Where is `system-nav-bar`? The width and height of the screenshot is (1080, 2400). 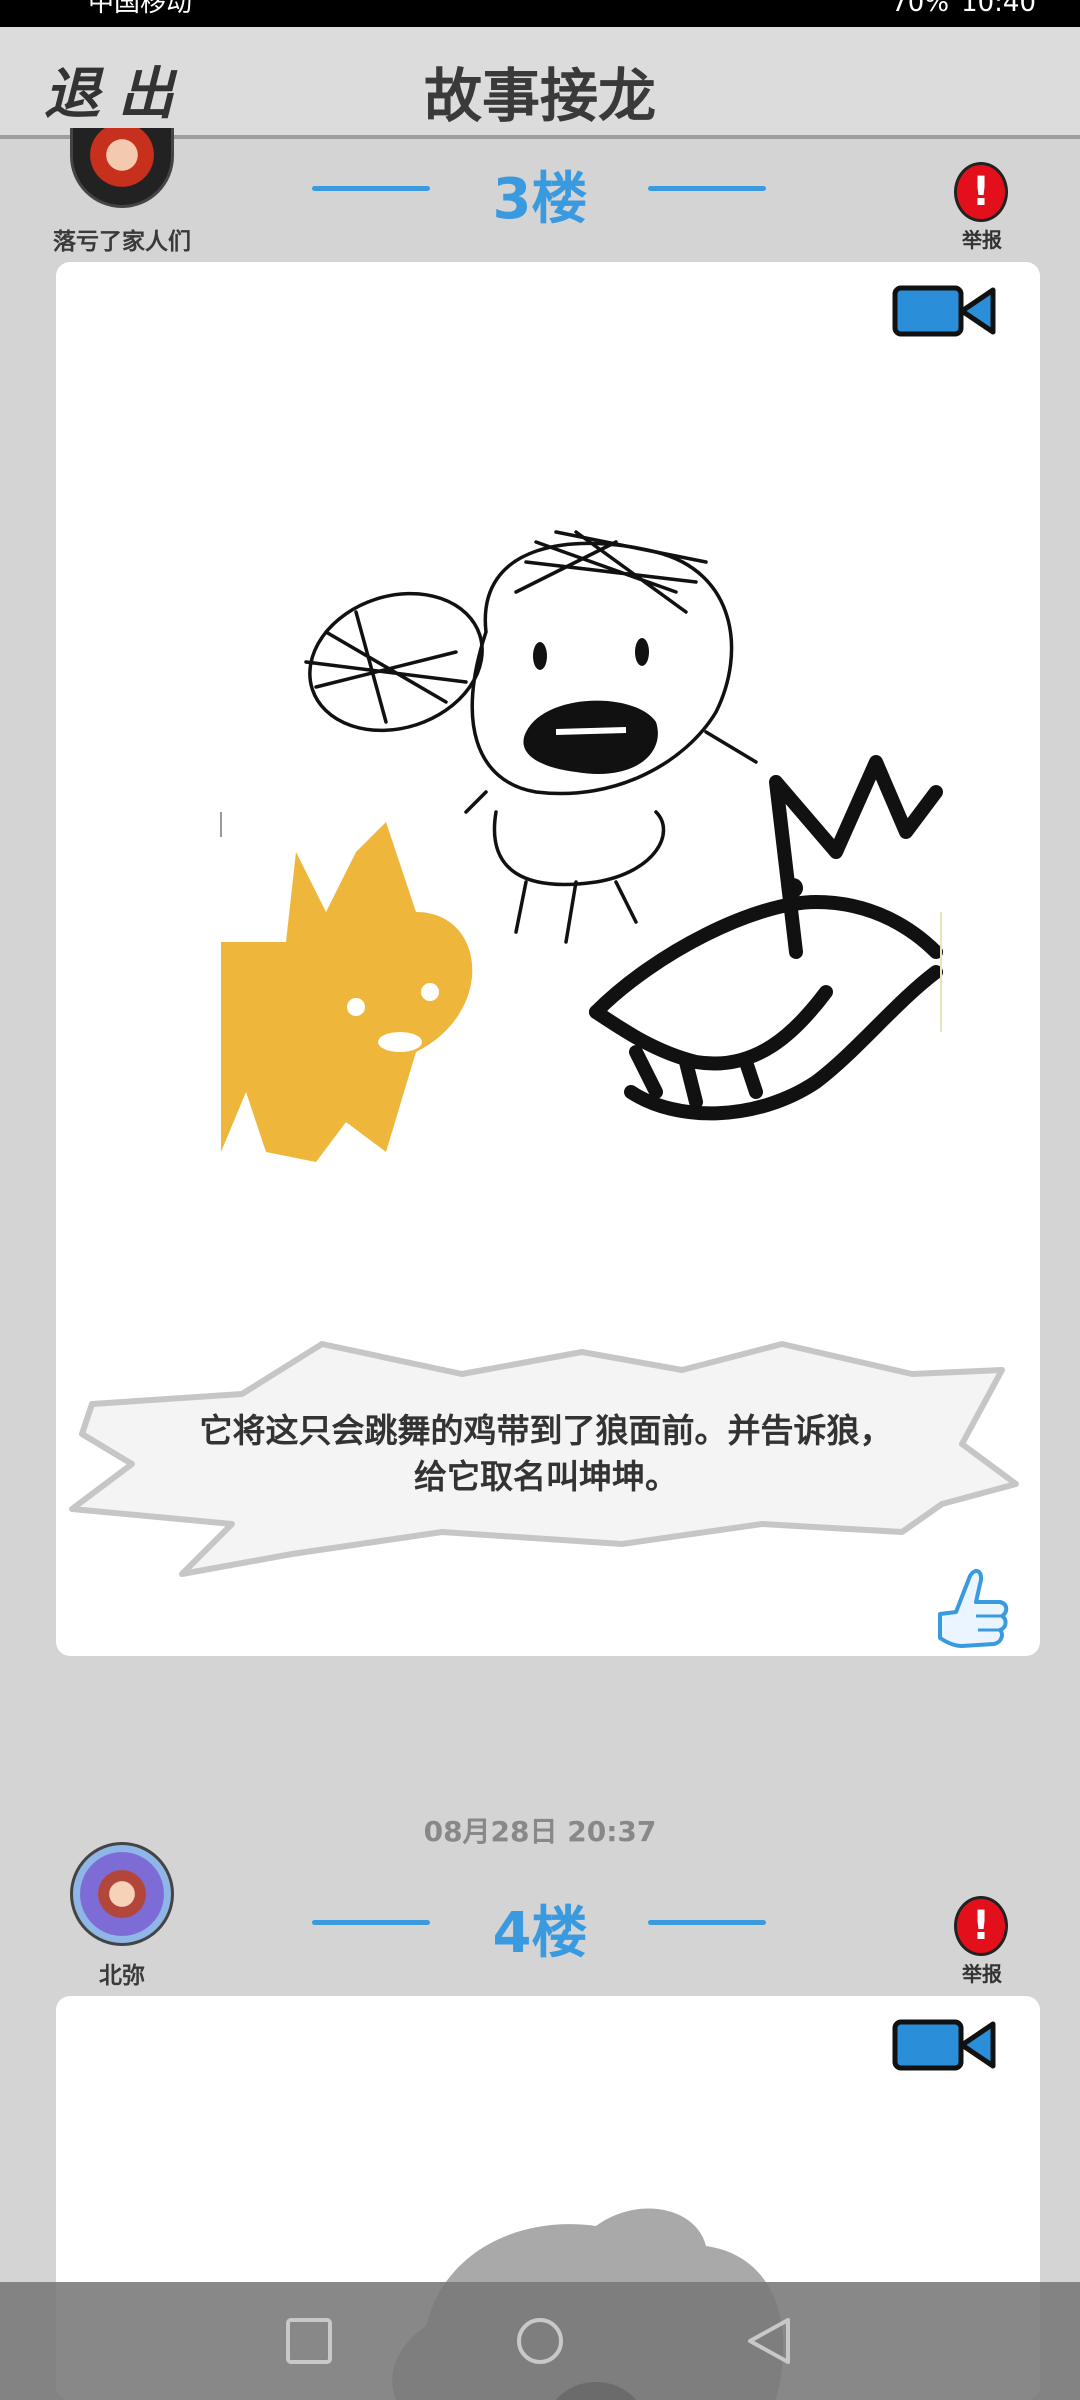 system-nav-bar is located at coordinates (540, 2341).